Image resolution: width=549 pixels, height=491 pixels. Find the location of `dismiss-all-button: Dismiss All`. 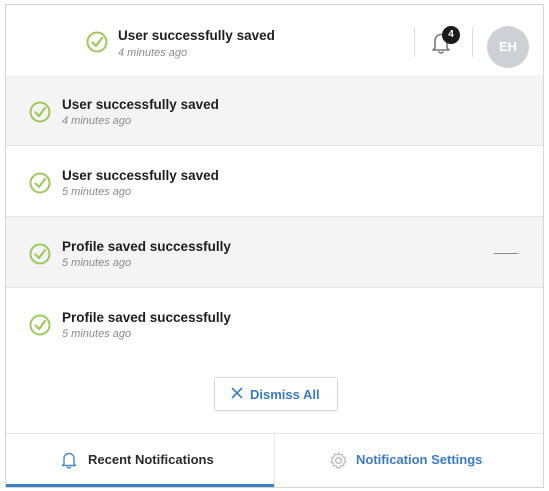

dismiss-all-button: Dismiss All is located at coordinates (276, 394).